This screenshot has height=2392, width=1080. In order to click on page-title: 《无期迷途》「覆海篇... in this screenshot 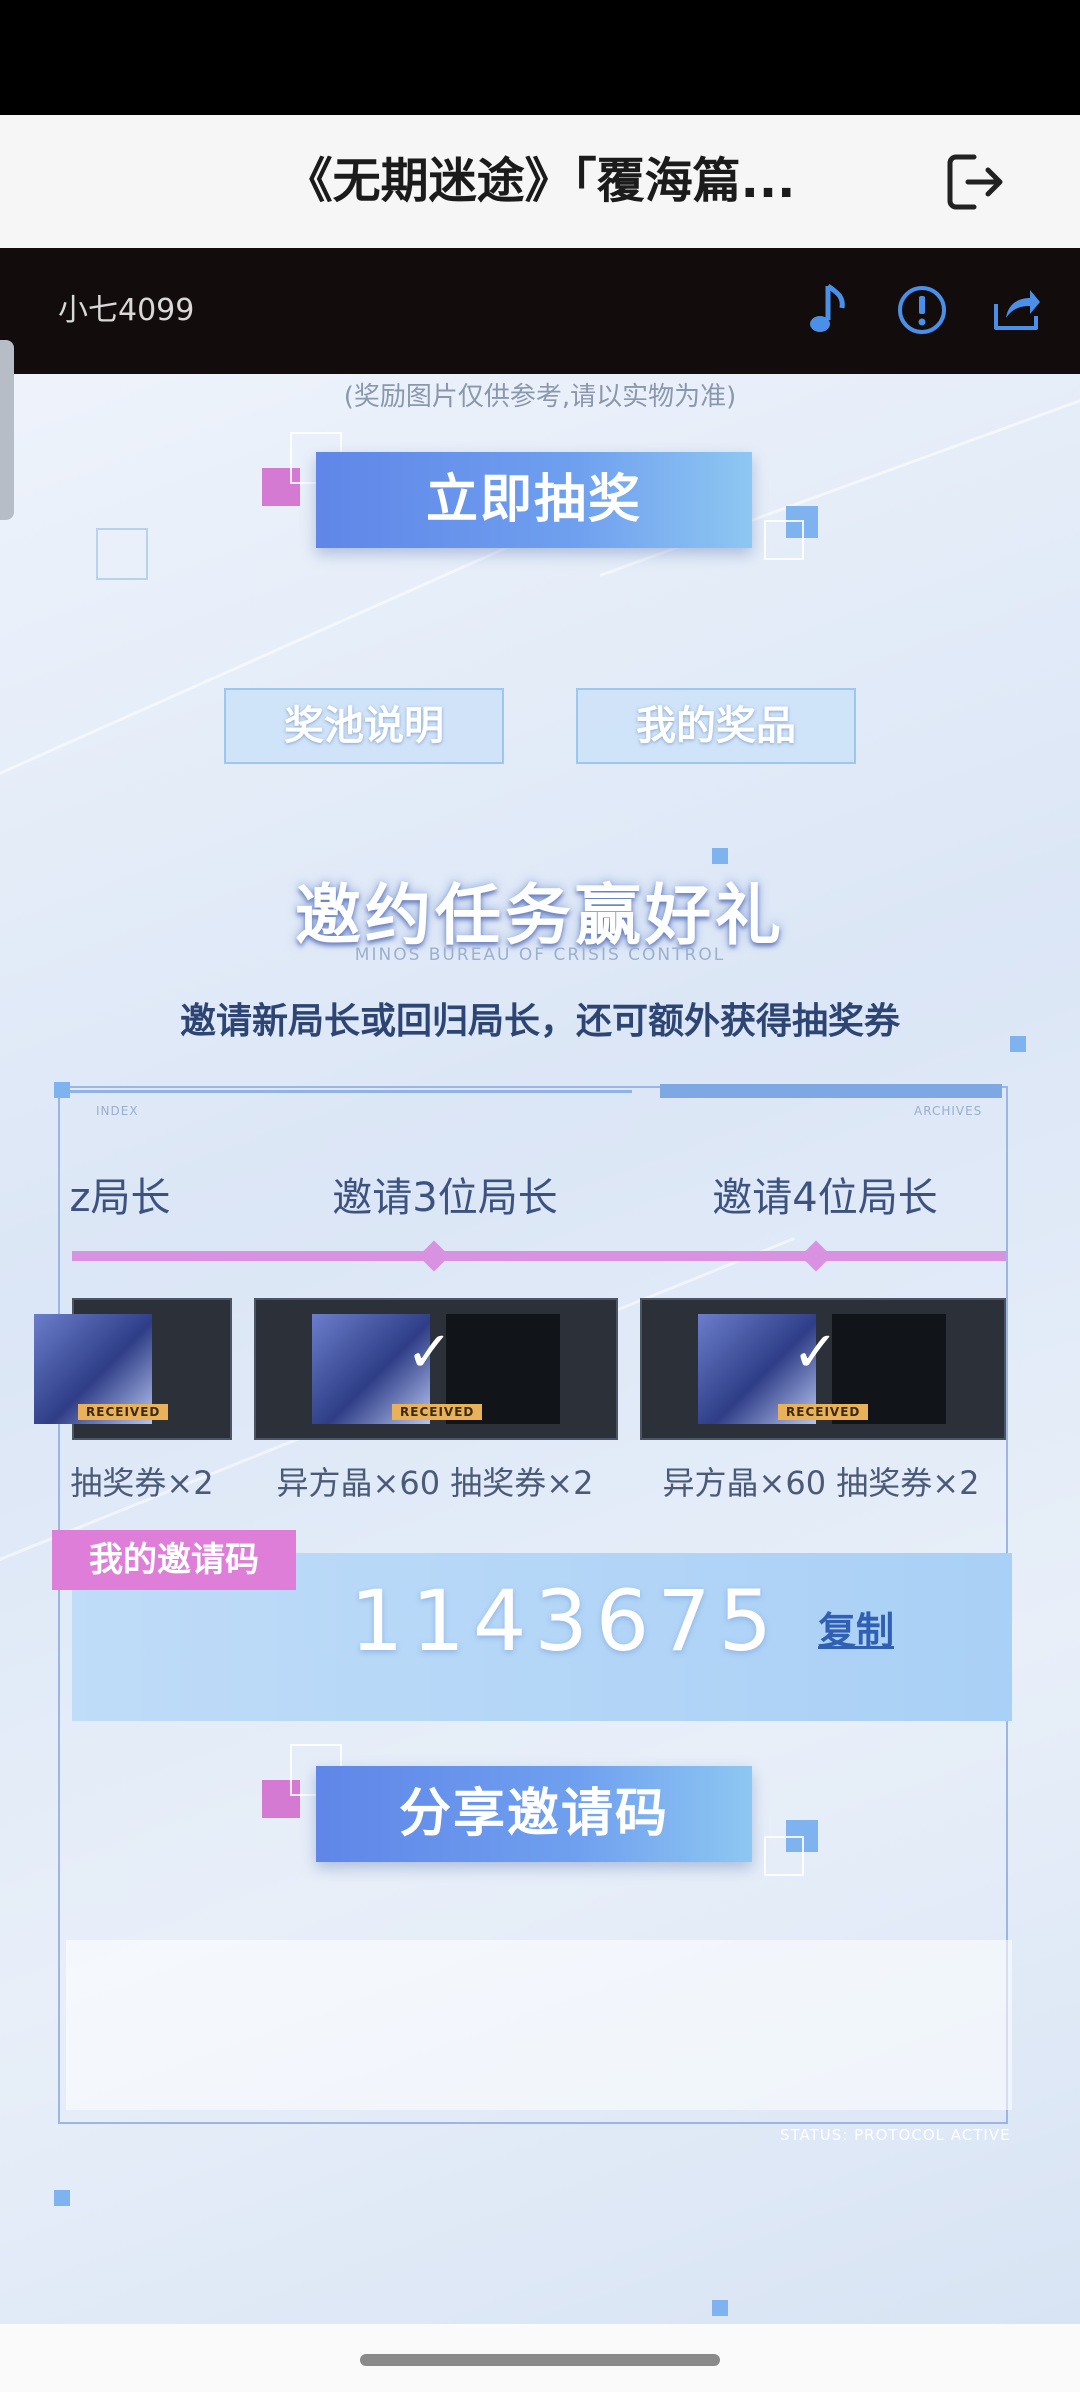, I will do `click(540, 181)`.